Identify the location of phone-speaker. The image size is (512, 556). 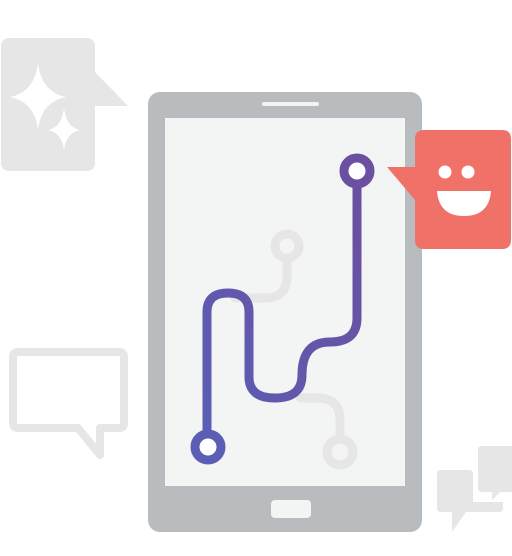
(290, 104).